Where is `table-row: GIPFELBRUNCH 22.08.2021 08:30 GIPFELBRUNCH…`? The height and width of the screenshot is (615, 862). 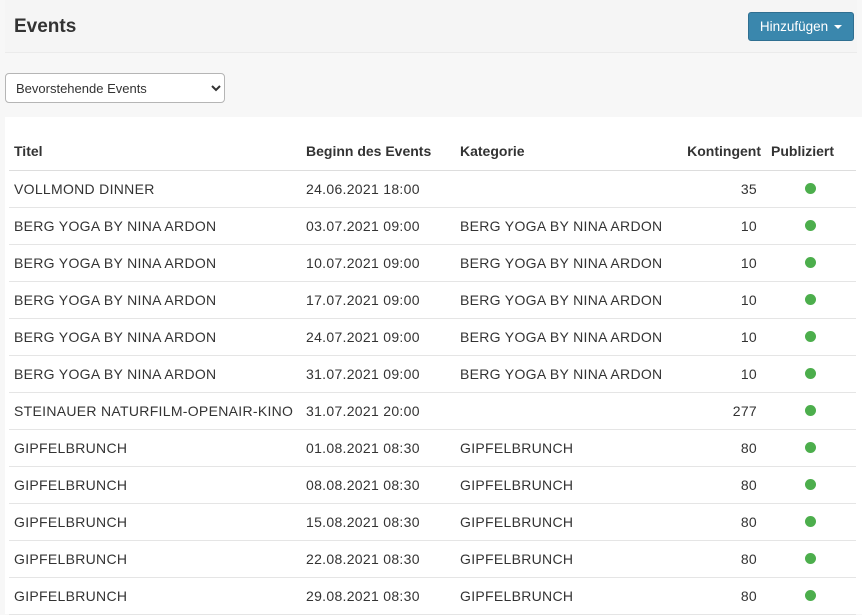
table-row: GIPFELBRUNCH 22.08.2021 08:30 GIPFELBRUNCH… is located at coordinates (432, 559).